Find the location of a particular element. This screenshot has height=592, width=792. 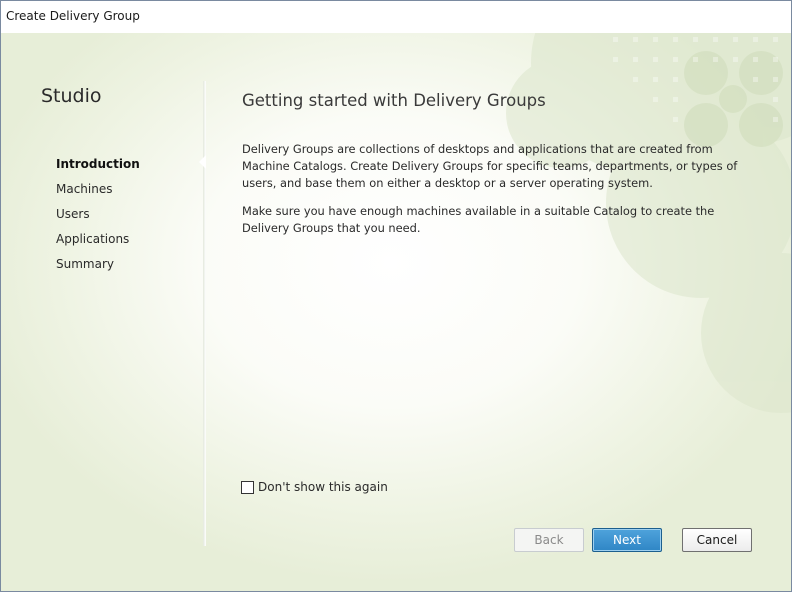

nav-step-machines: Machines is located at coordinates (98, 193).